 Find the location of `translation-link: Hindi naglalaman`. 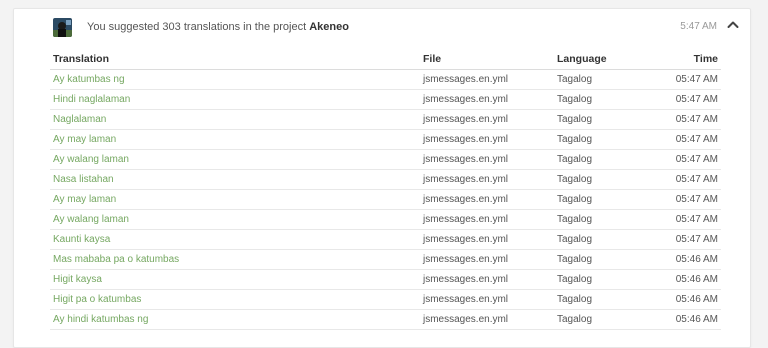

translation-link: Hindi naglalaman is located at coordinates (91, 99).